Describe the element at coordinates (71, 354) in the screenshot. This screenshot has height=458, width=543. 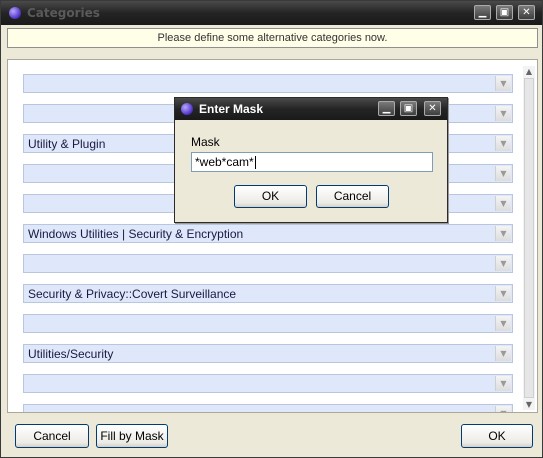
I see `category-value: Utilities/Security` at that location.